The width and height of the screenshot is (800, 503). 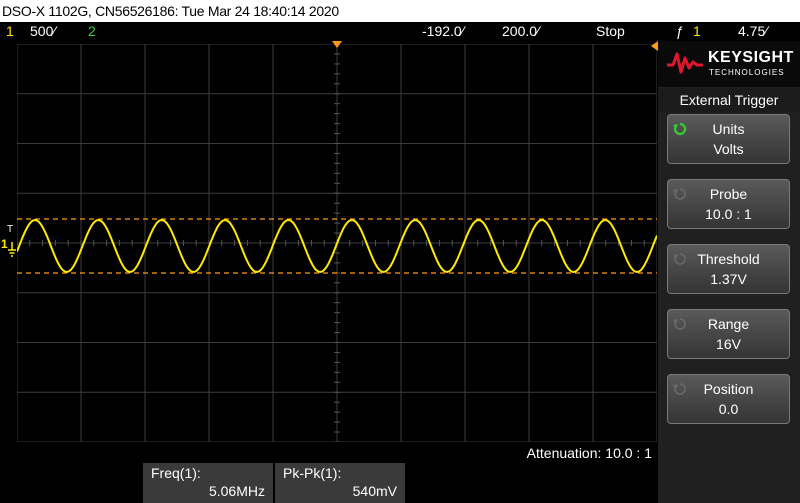 What do you see at coordinates (728, 389) in the screenshot?
I see `softkey-position-label: Position` at bounding box center [728, 389].